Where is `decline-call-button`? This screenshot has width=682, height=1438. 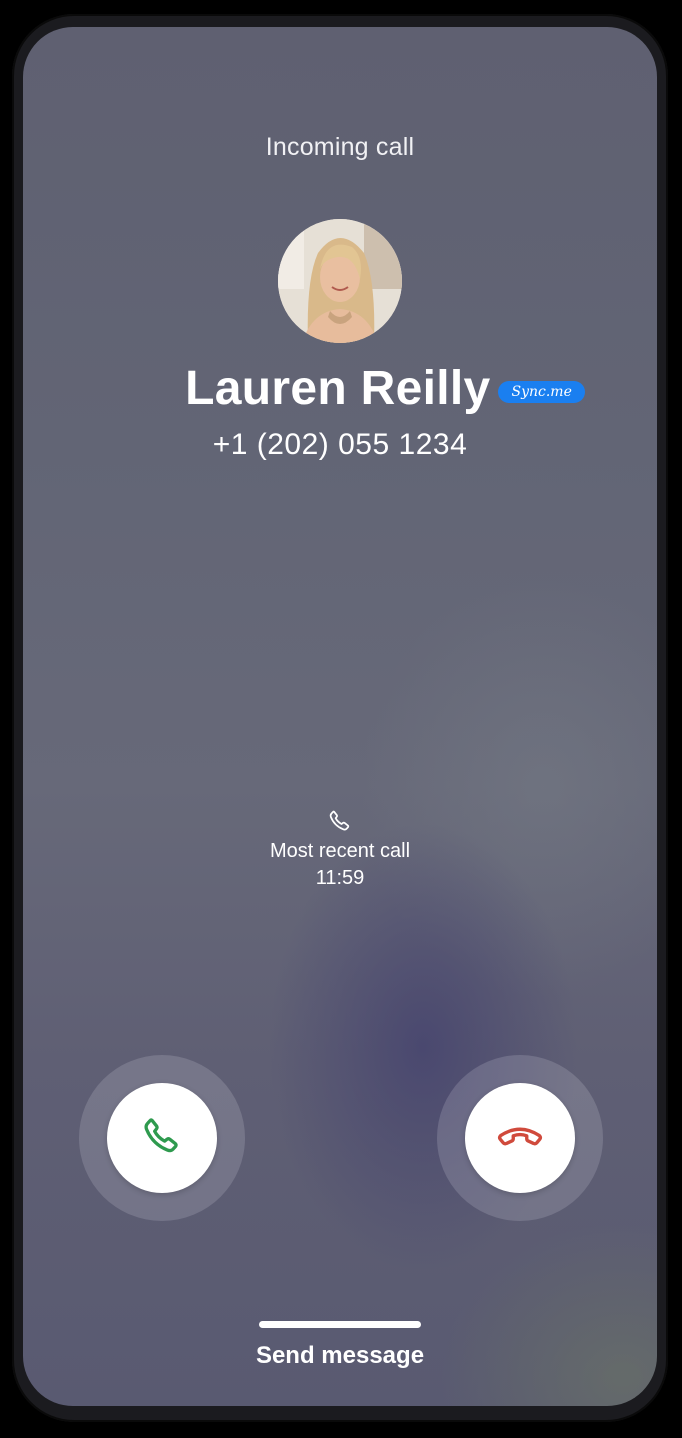 decline-call-button is located at coordinates (520, 1138).